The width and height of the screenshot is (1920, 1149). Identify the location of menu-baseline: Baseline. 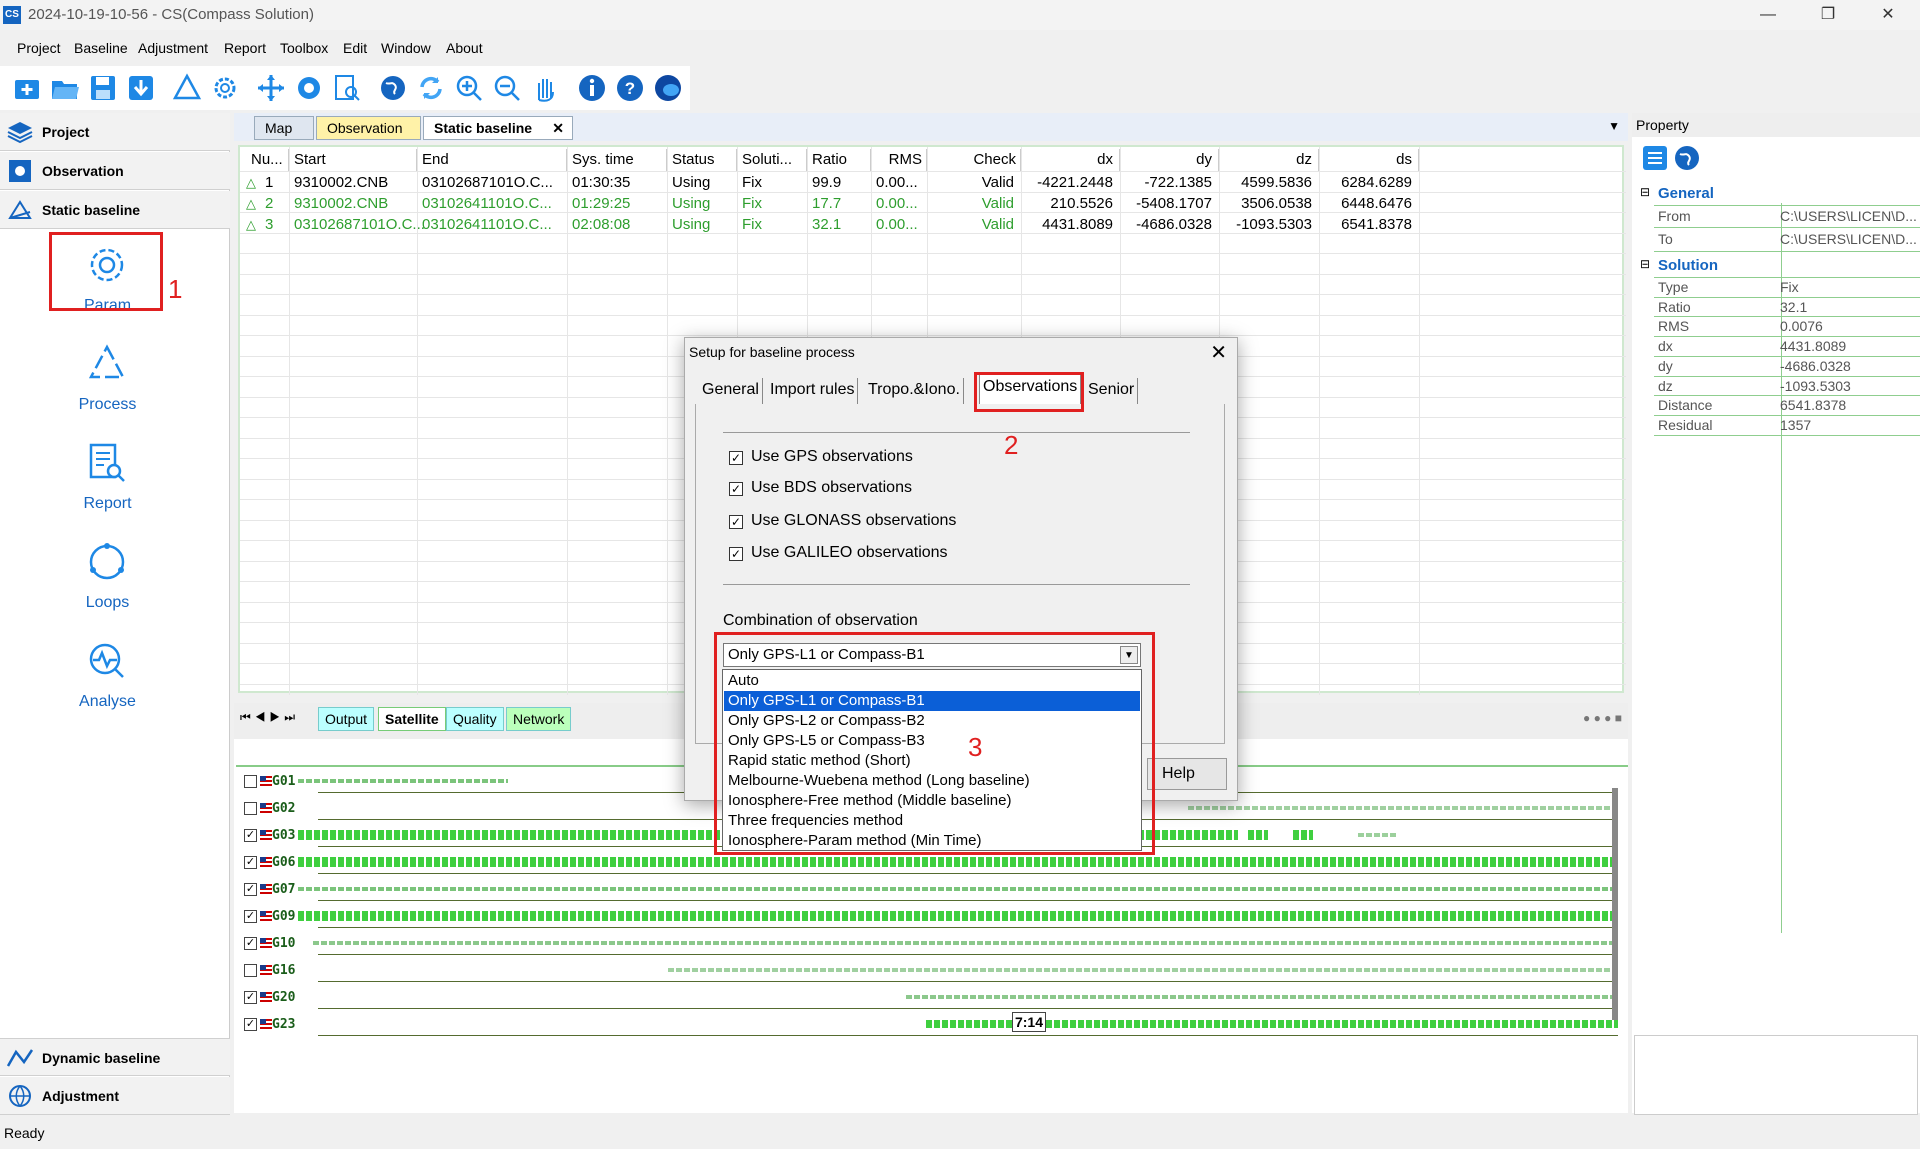
(101, 48).